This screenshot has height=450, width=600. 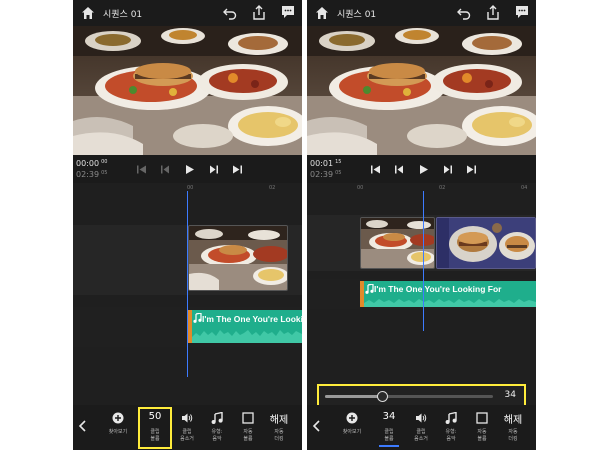 I want to click on ruler-label: 04, so click(x=524, y=188).